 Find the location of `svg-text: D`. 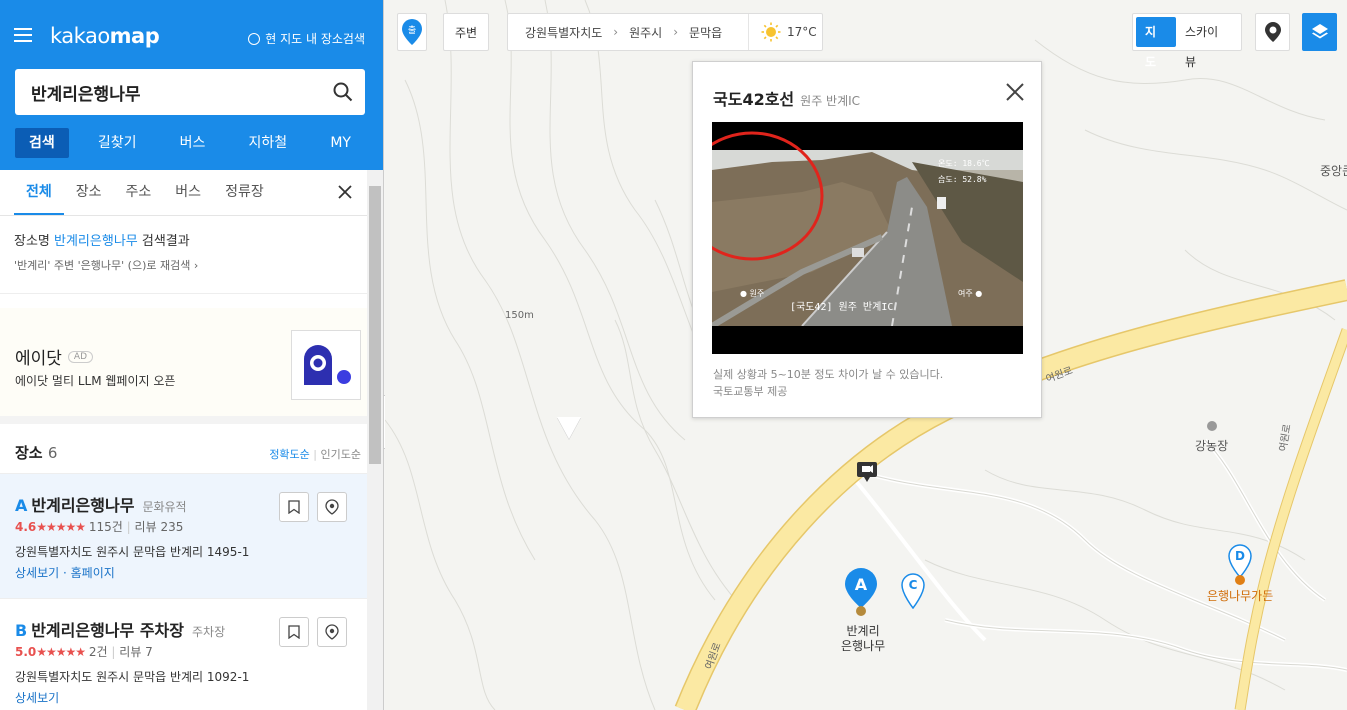

svg-text: D is located at coordinates (1240, 556).